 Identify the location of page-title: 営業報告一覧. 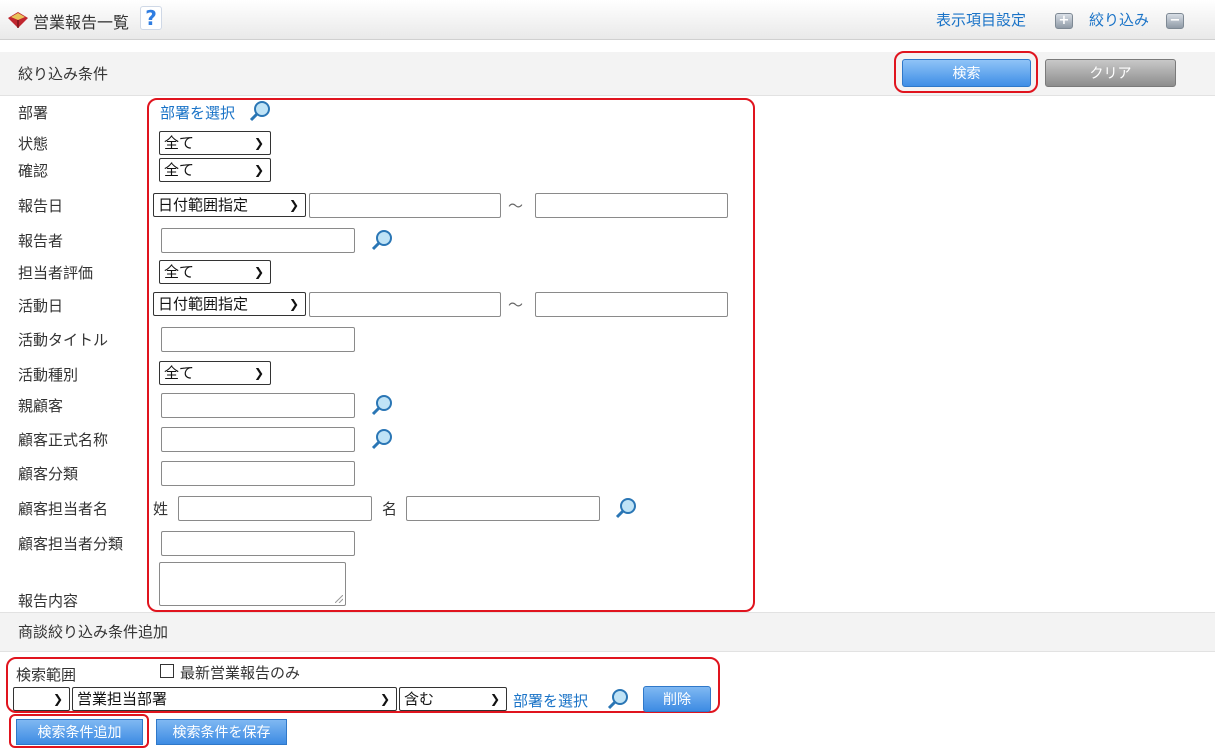
(81, 22).